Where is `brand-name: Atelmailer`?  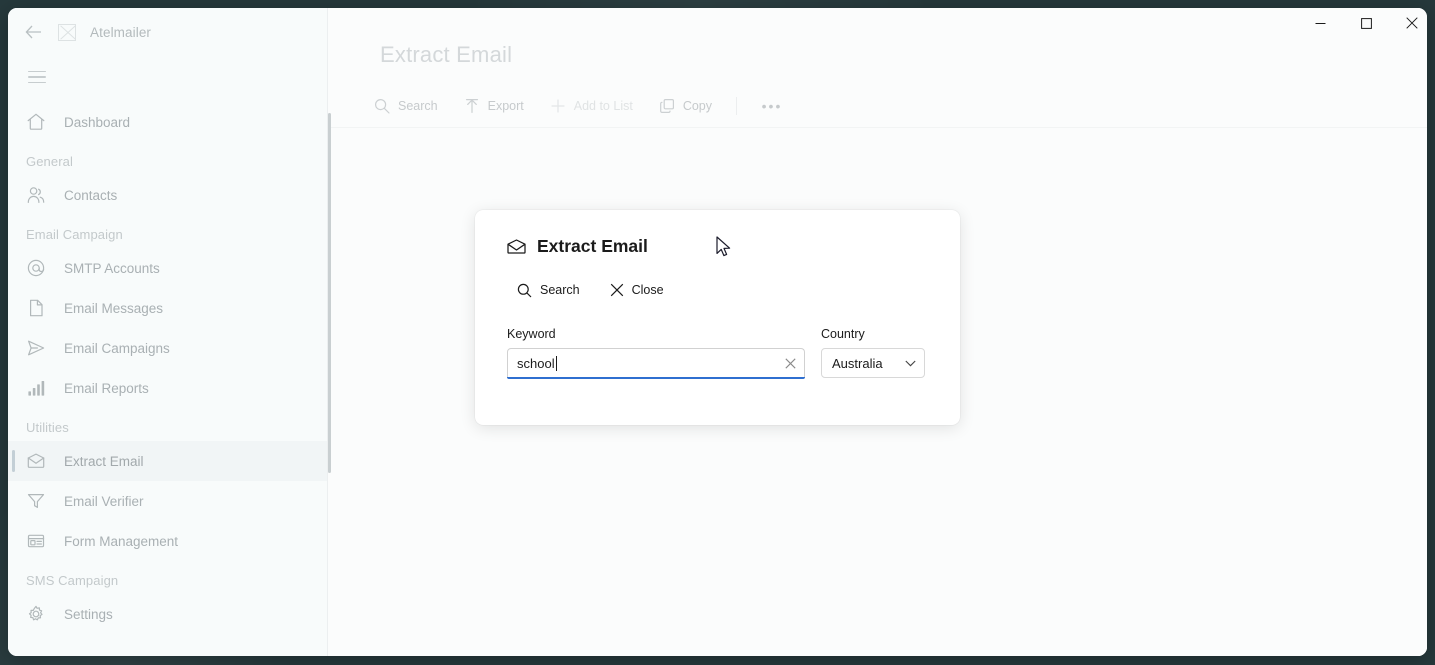 brand-name: Atelmailer is located at coordinates (121, 32).